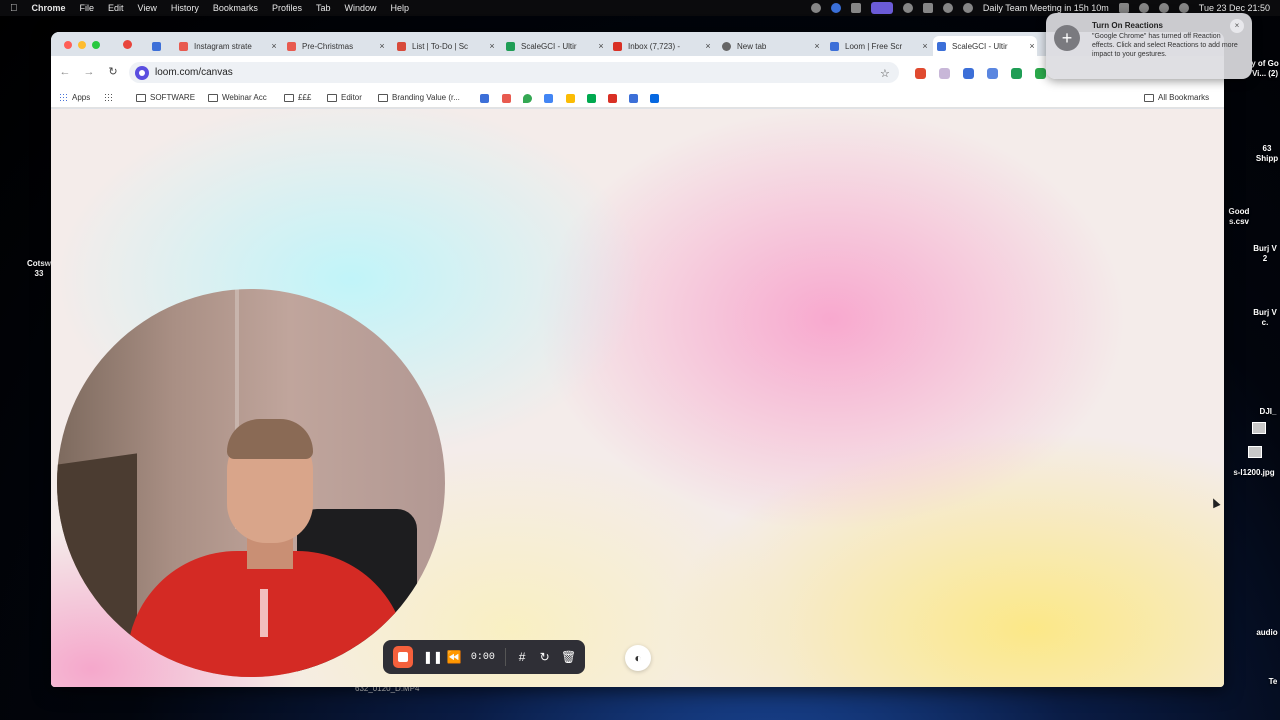  I want to click on desktop-item-label: Burj Vc., so click(1265, 318).